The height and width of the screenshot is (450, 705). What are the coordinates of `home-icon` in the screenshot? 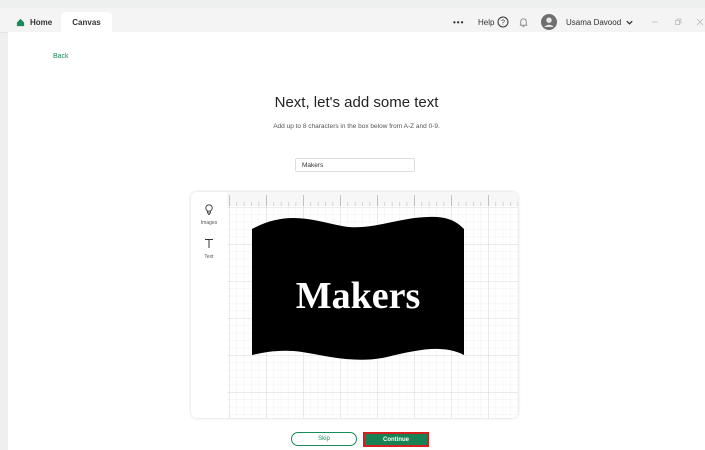 It's located at (20, 22).